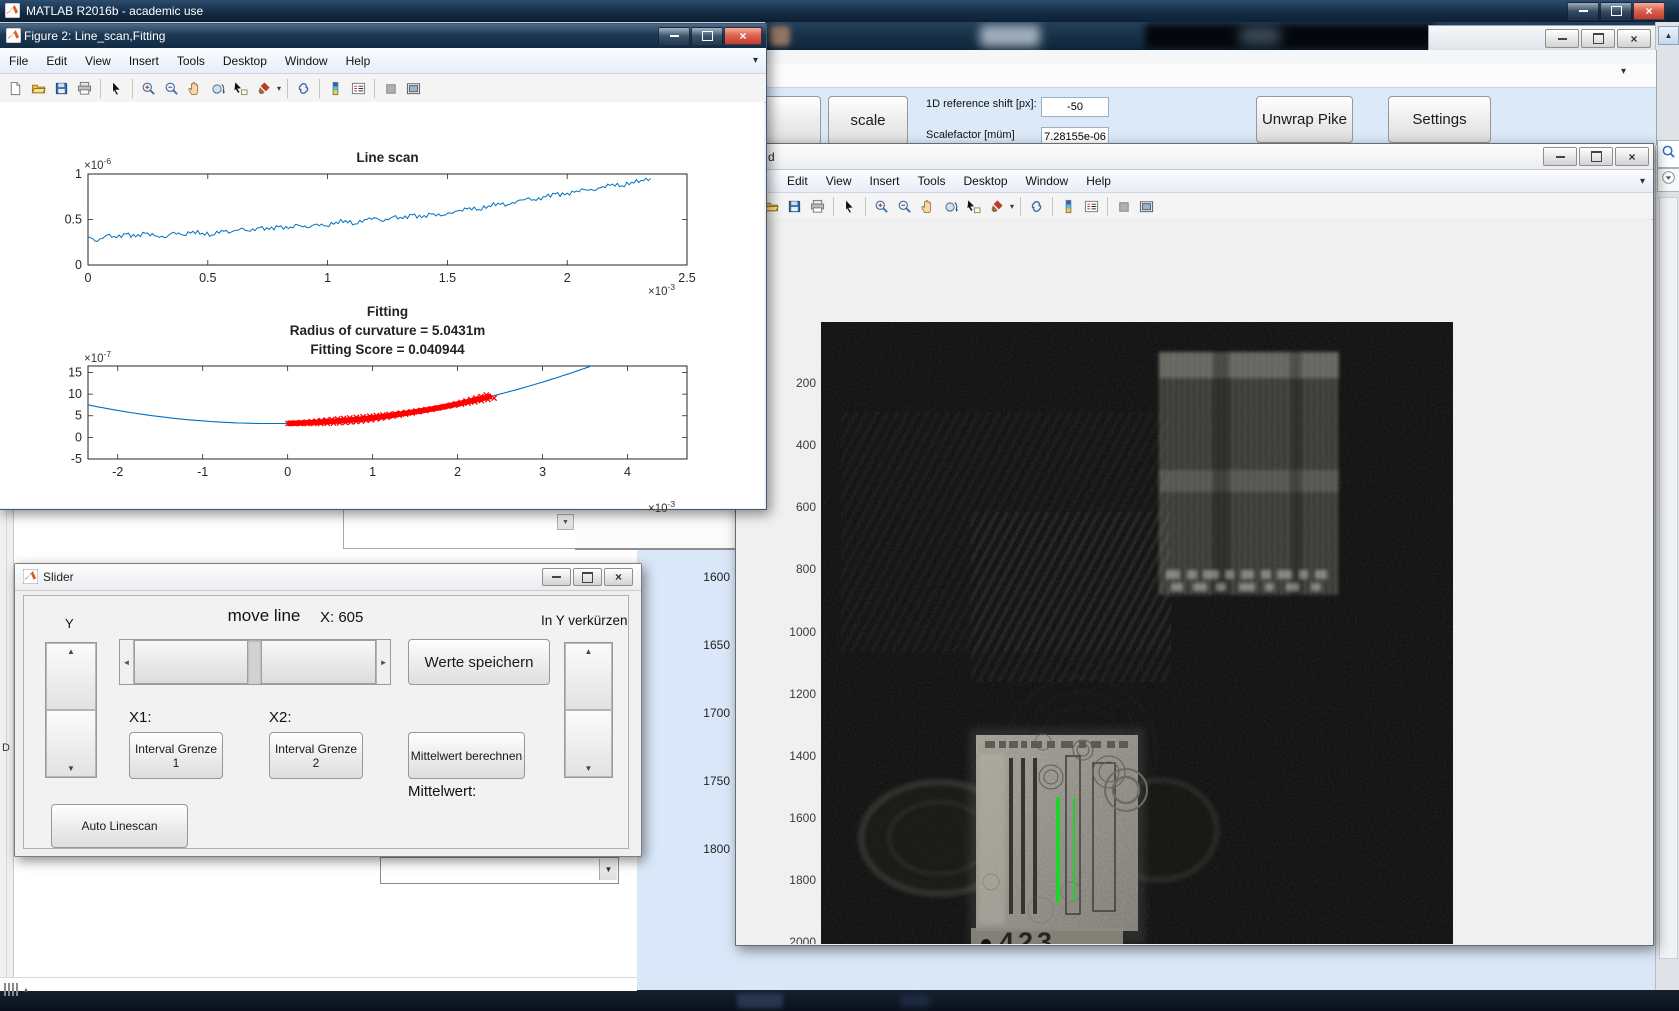 The height and width of the screenshot is (1011, 1679). What do you see at coordinates (707, 36) in the screenshot?
I see `figure2-maximize-button` at bounding box center [707, 36].